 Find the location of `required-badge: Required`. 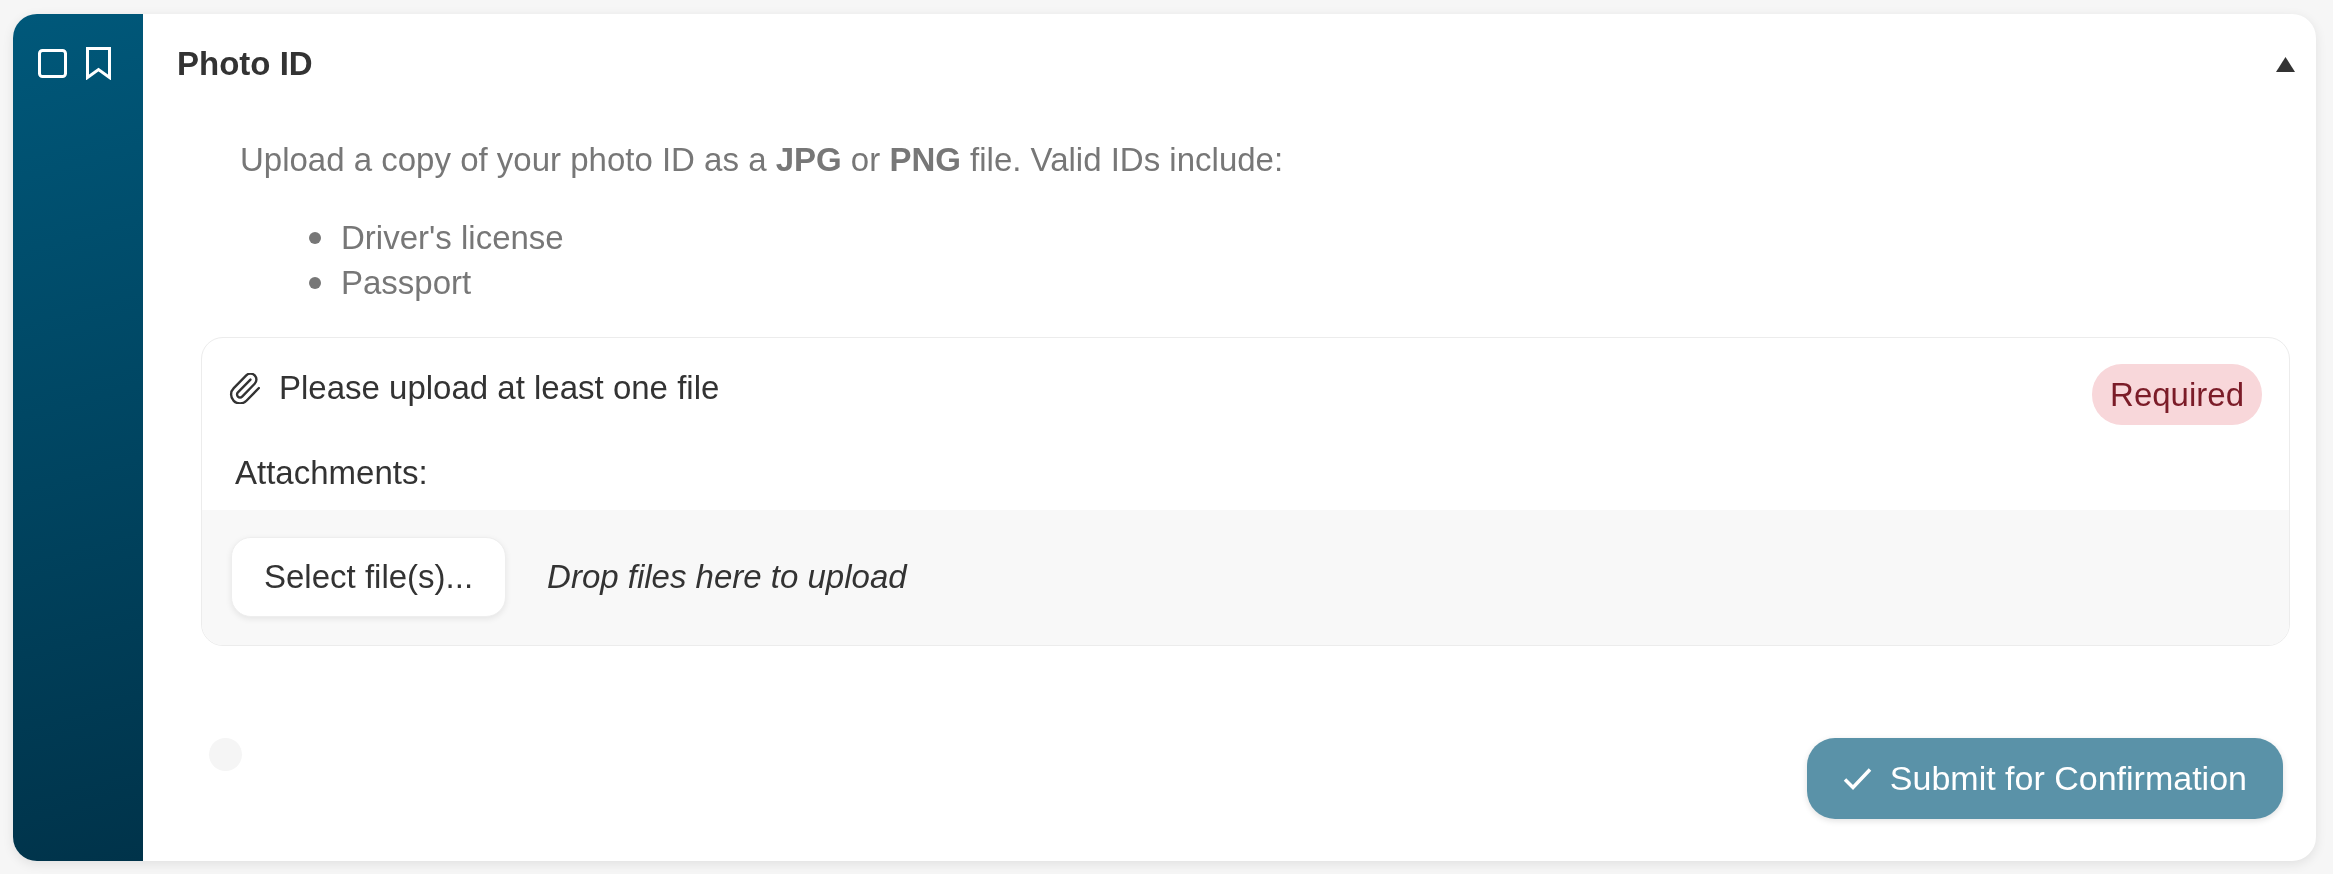

required-badge: Required is located at coordinates (2177, 394).